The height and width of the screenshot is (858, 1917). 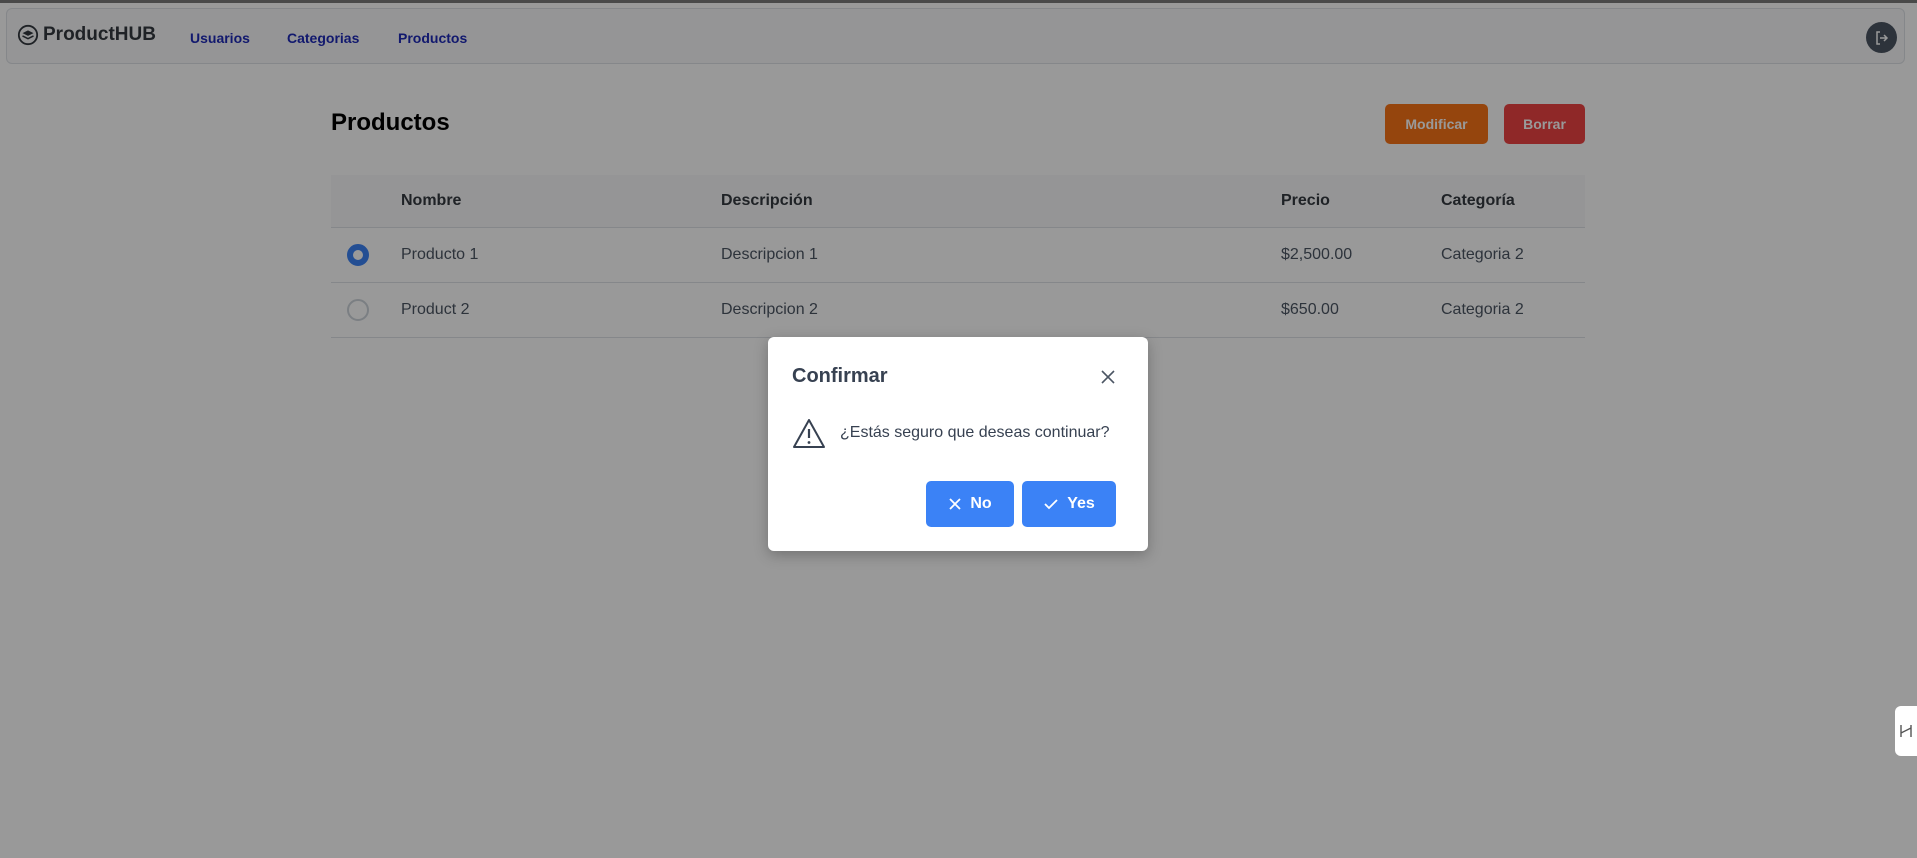 I want to click on warning-icon, so click(x=809, y=433).